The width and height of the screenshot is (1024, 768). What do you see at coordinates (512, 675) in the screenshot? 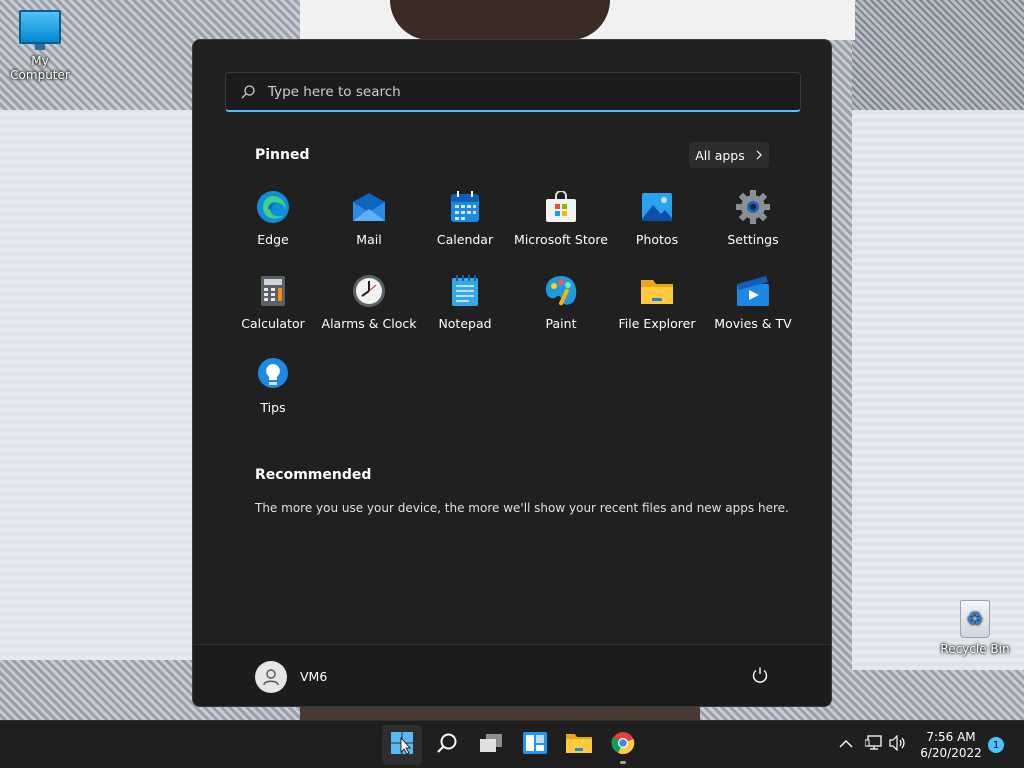
I see `start-footer: VM6` at bounding box center [512, 675].